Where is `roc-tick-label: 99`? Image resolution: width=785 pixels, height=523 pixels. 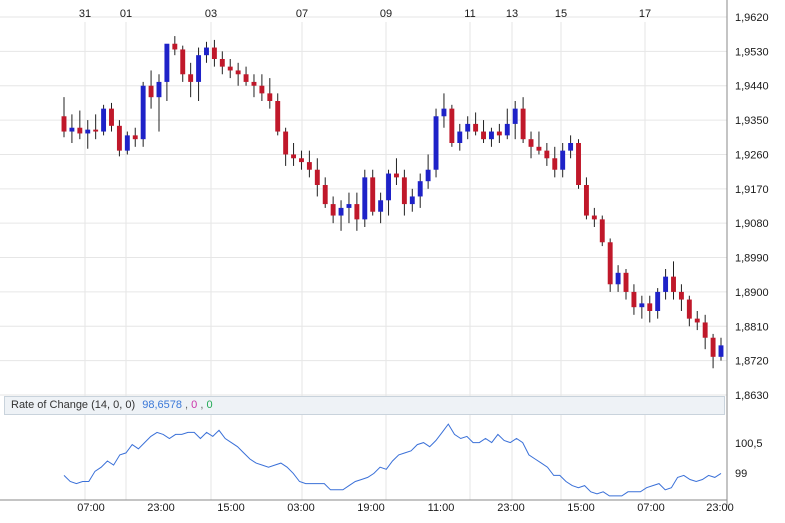
roc-tick-label: 99 is located at coordinates (741, 474).